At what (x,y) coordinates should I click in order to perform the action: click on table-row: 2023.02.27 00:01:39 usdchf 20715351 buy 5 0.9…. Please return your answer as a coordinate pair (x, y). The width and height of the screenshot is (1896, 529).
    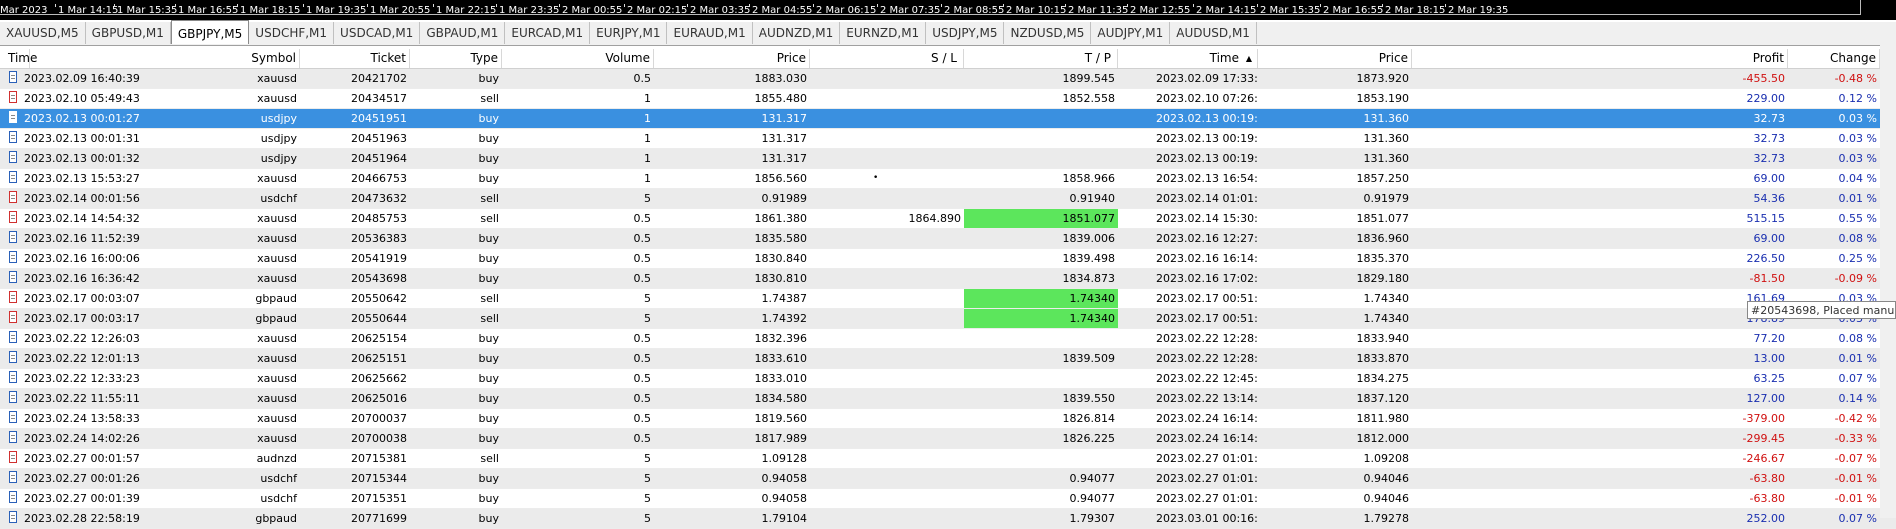
    Looking at the image, I should click on (948, 499).